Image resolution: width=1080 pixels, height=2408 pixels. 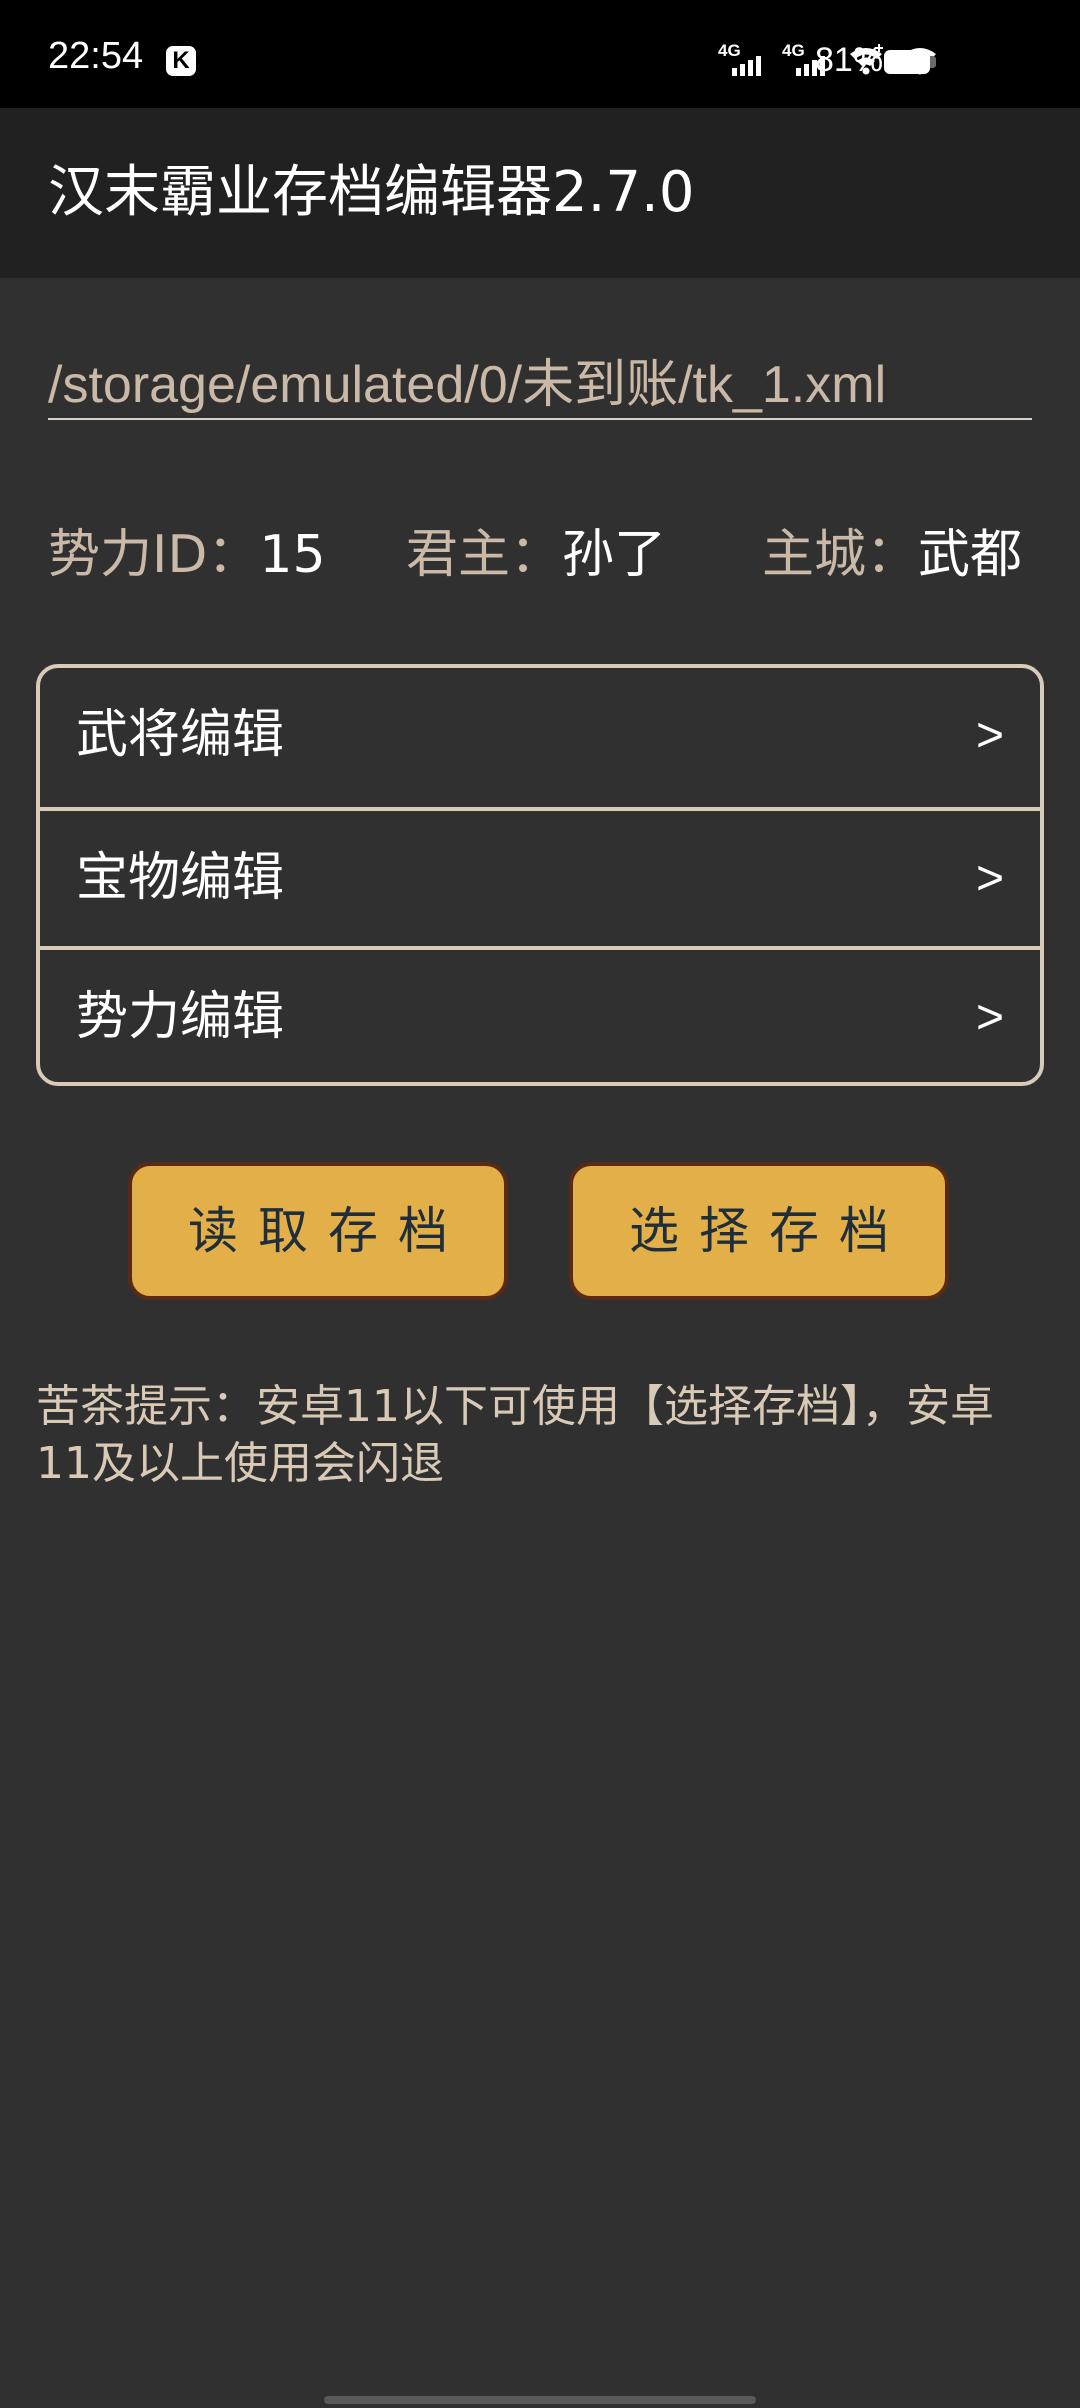 I want to click on faction-info-row: 势力ID：15 君主：孙了 主城：武都, so click(x=540, y=555).